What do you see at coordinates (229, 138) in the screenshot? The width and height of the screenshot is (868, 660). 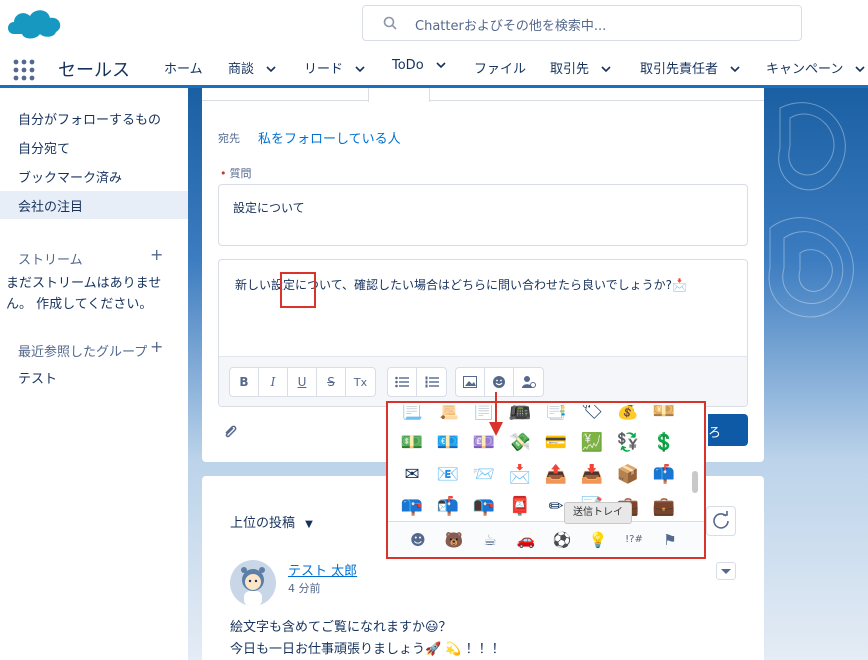 I see `to-label: 宛先` at bounding box center [229, 138].